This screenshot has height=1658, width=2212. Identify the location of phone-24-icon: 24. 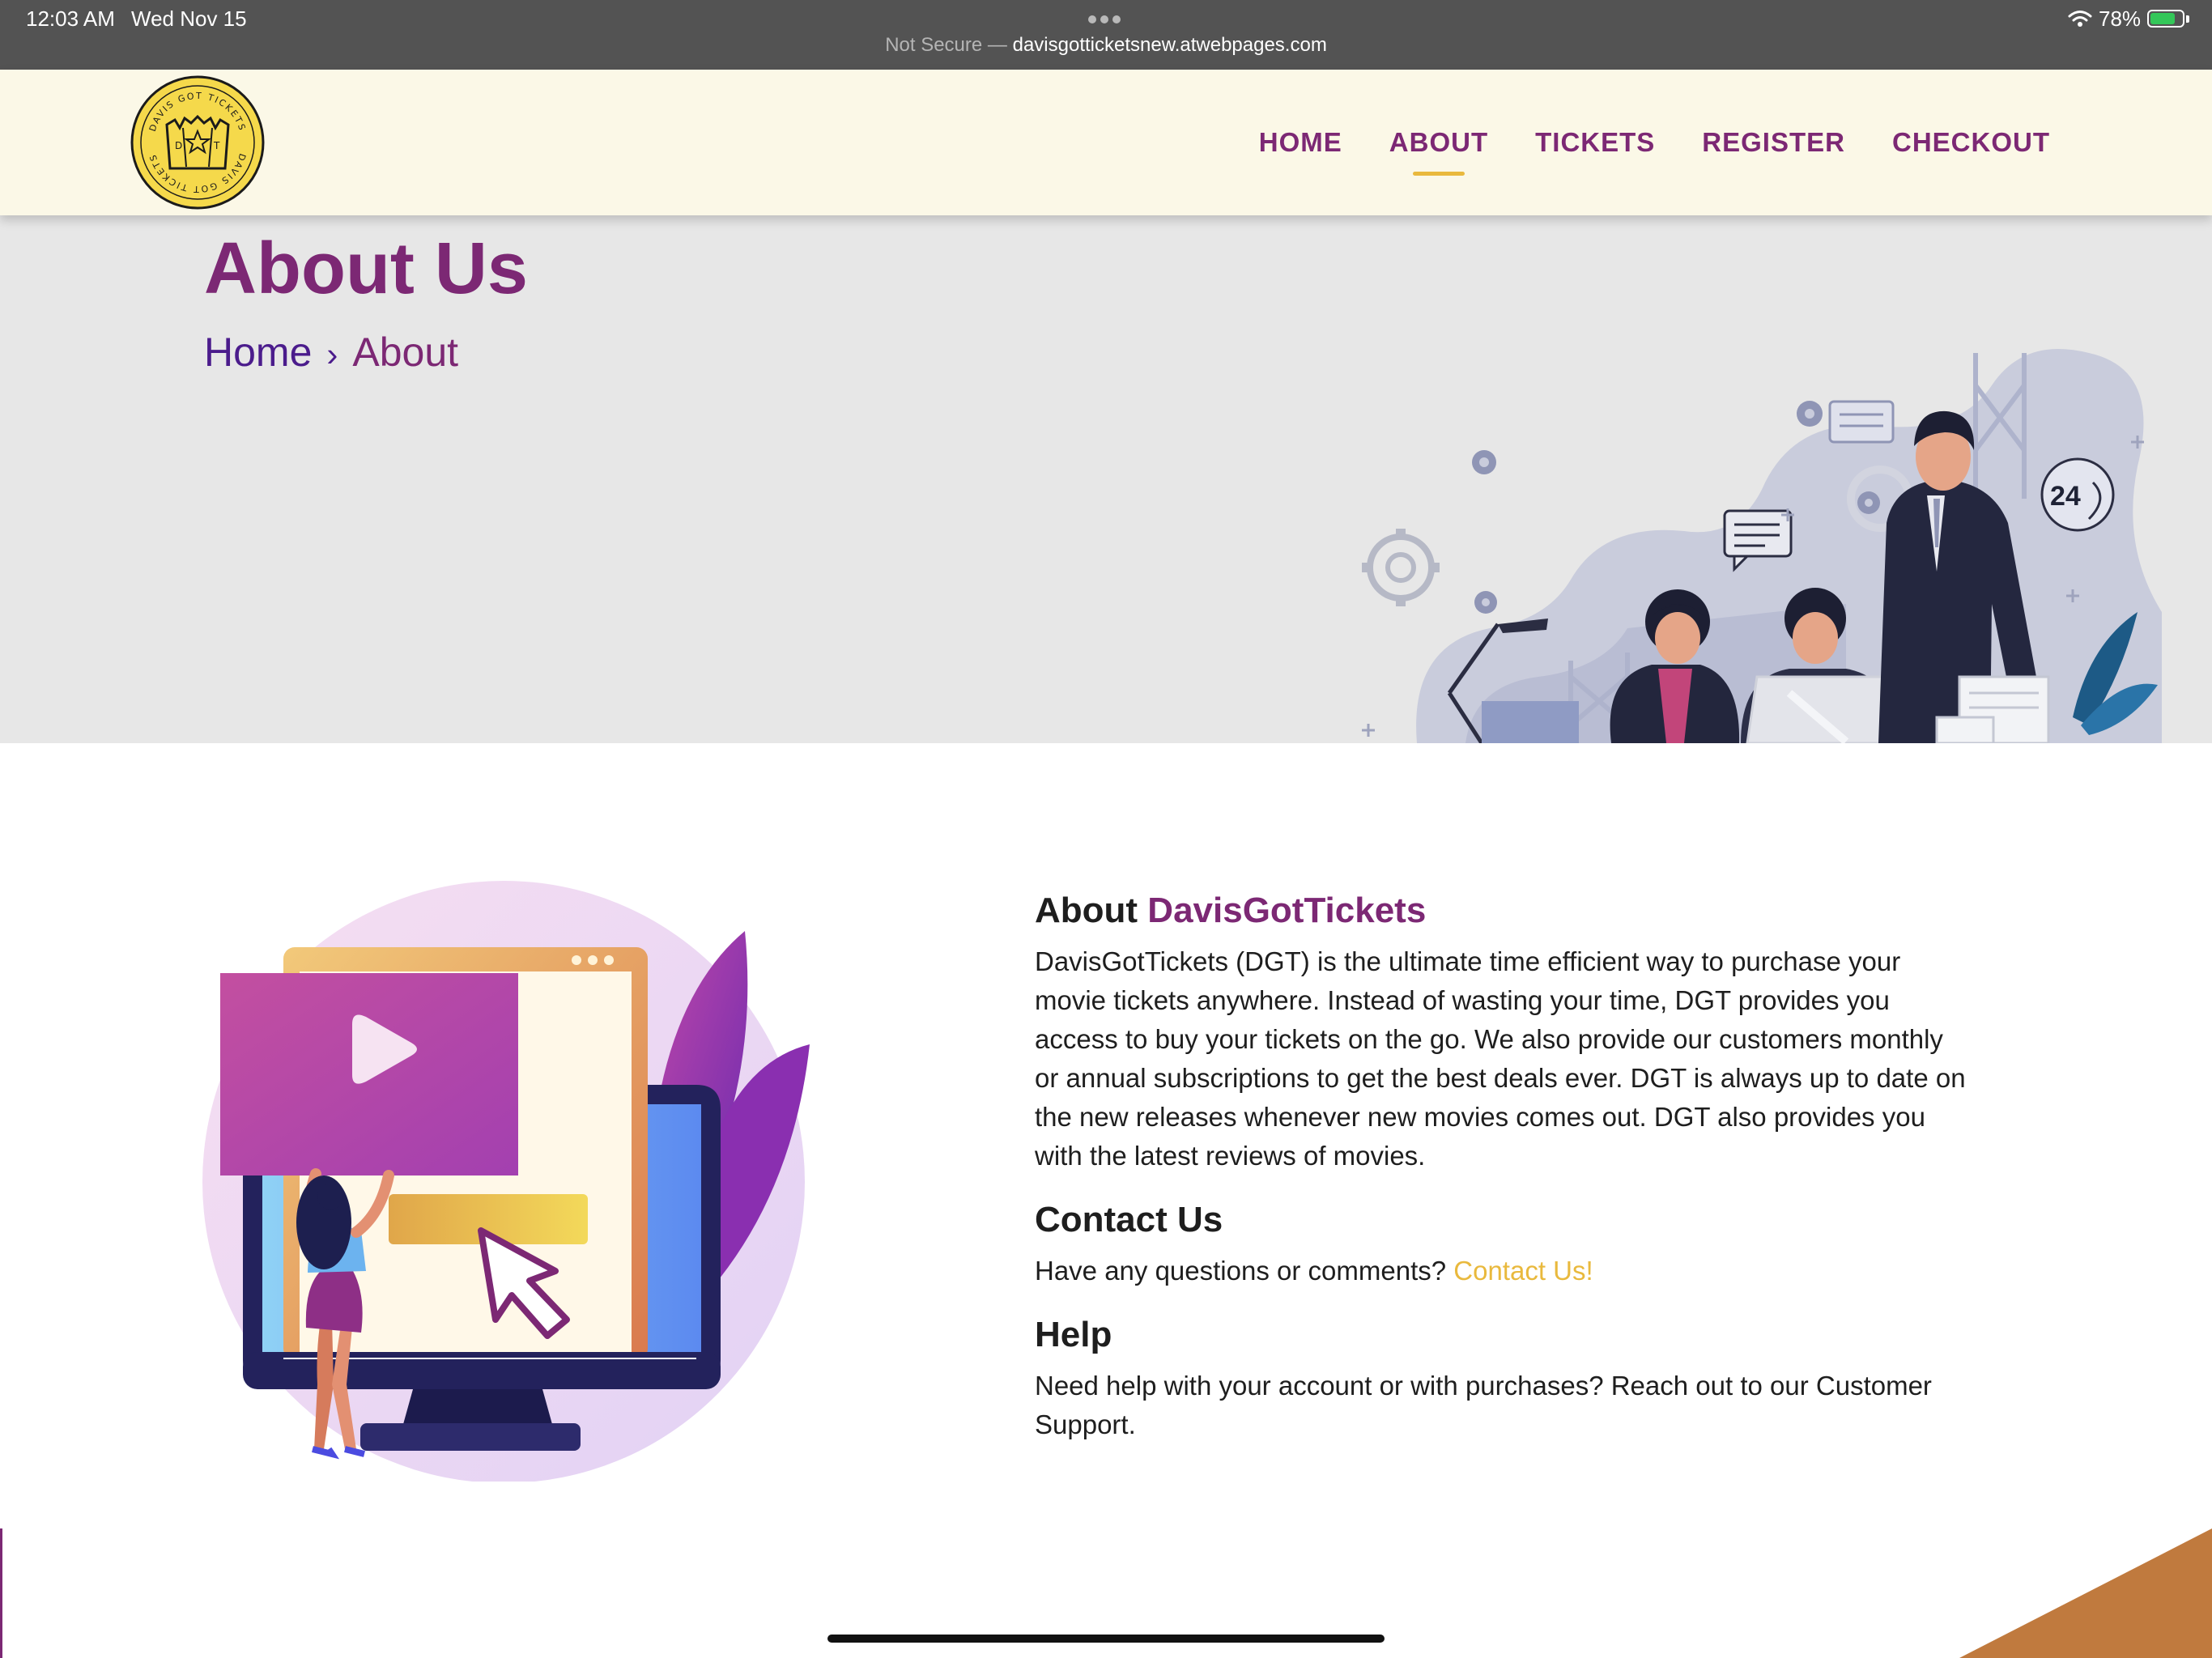
(2078, 494).